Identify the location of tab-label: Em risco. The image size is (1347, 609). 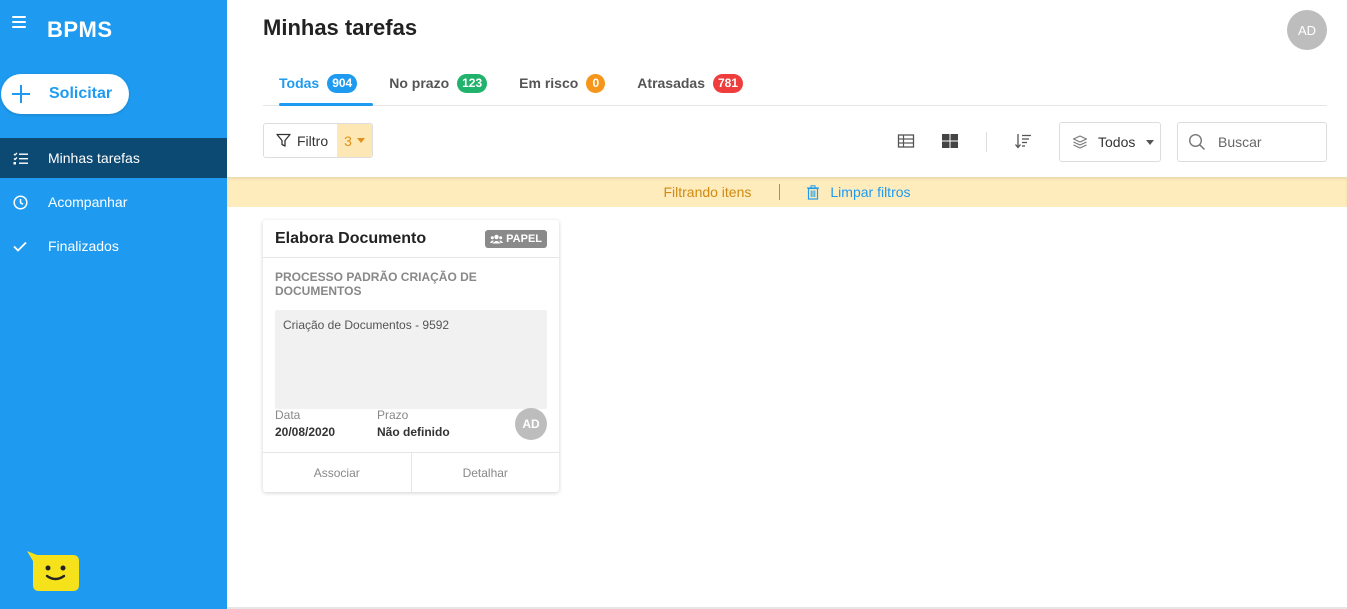
(549, 83).